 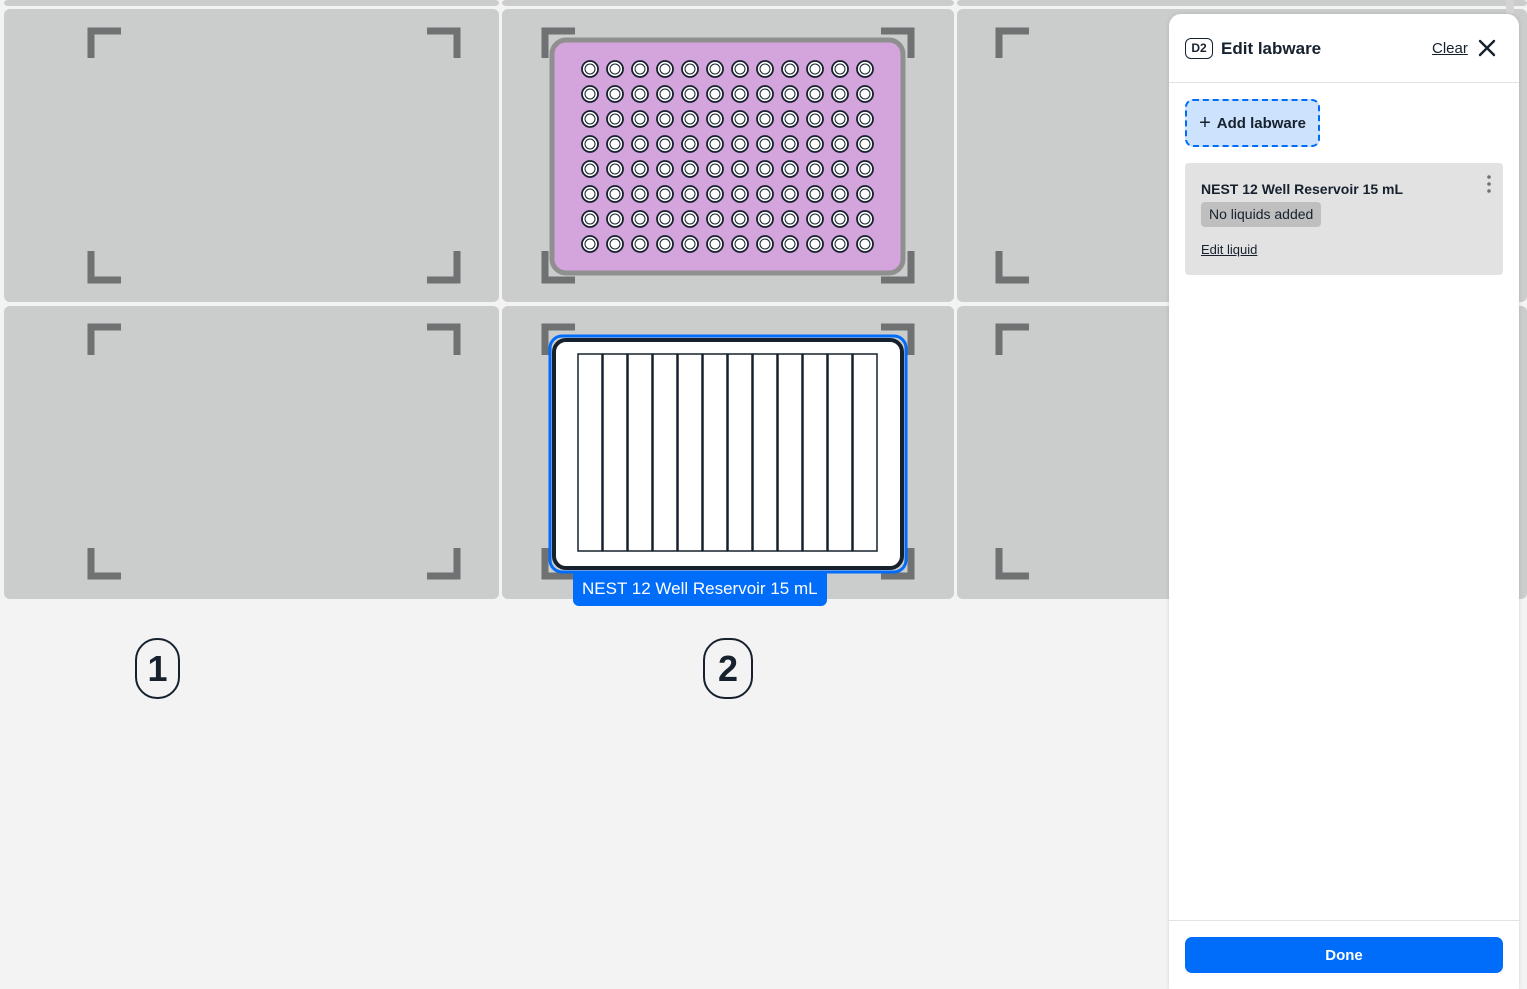 I want to click on close-icon, so click(x=1487, y=48).